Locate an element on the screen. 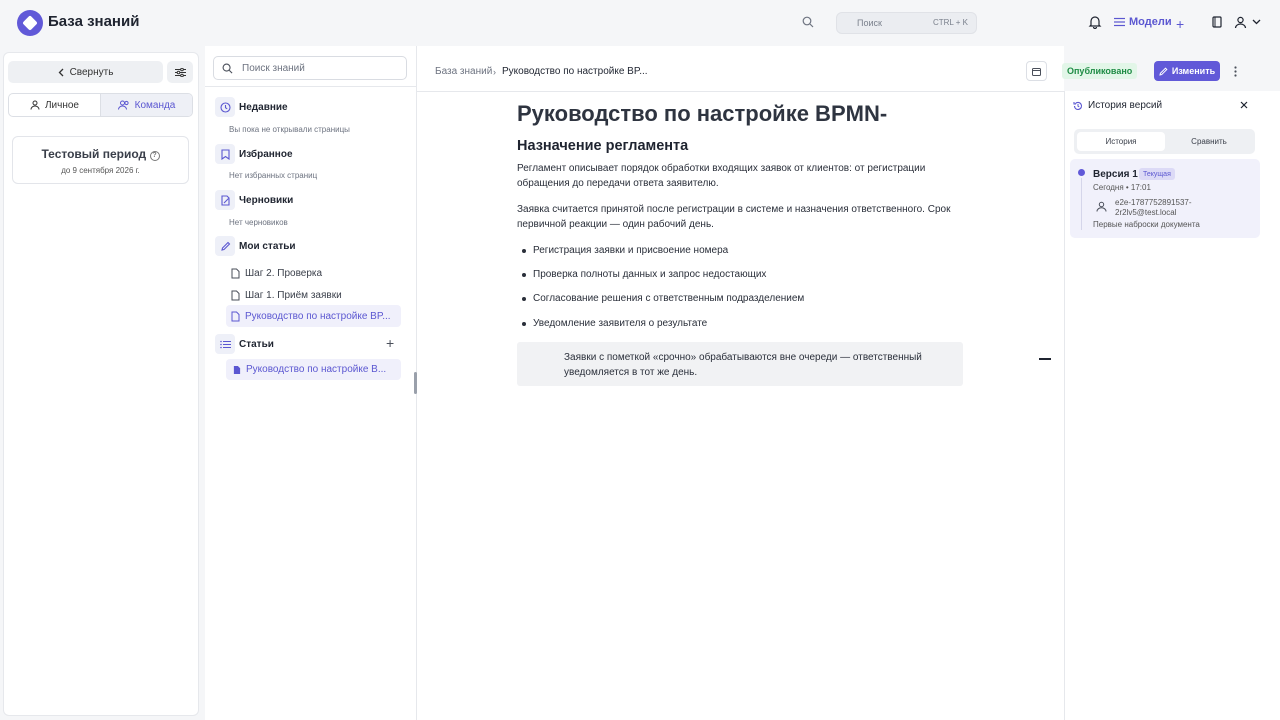 The image size is (1280, 720). calendar-icon is located at coordinates (1036, 71).